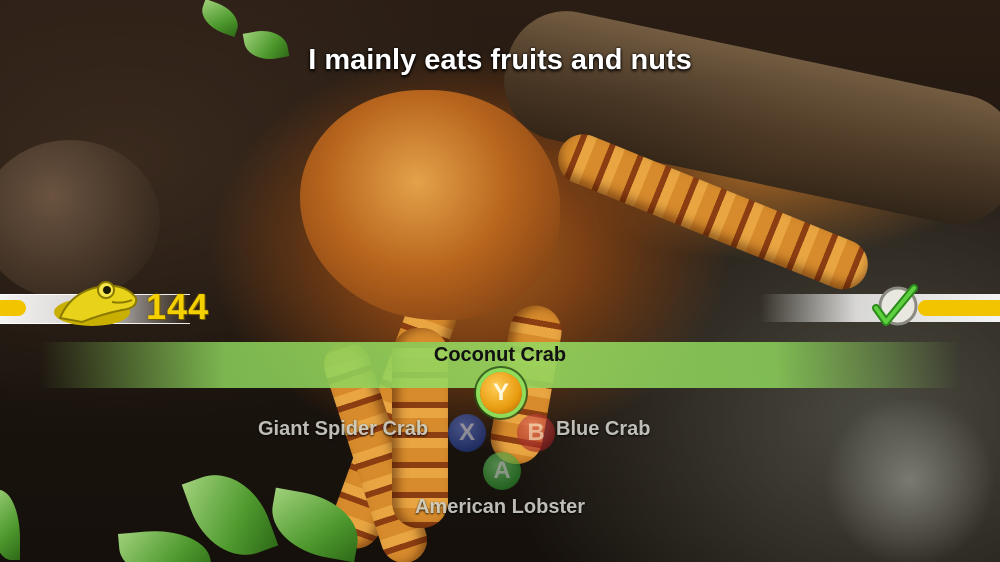 The image size is (1000, 562). Describe the element at coordinates (603, 429) in the screenshot. I see `answer-b-label: Blue Crab` at that location.